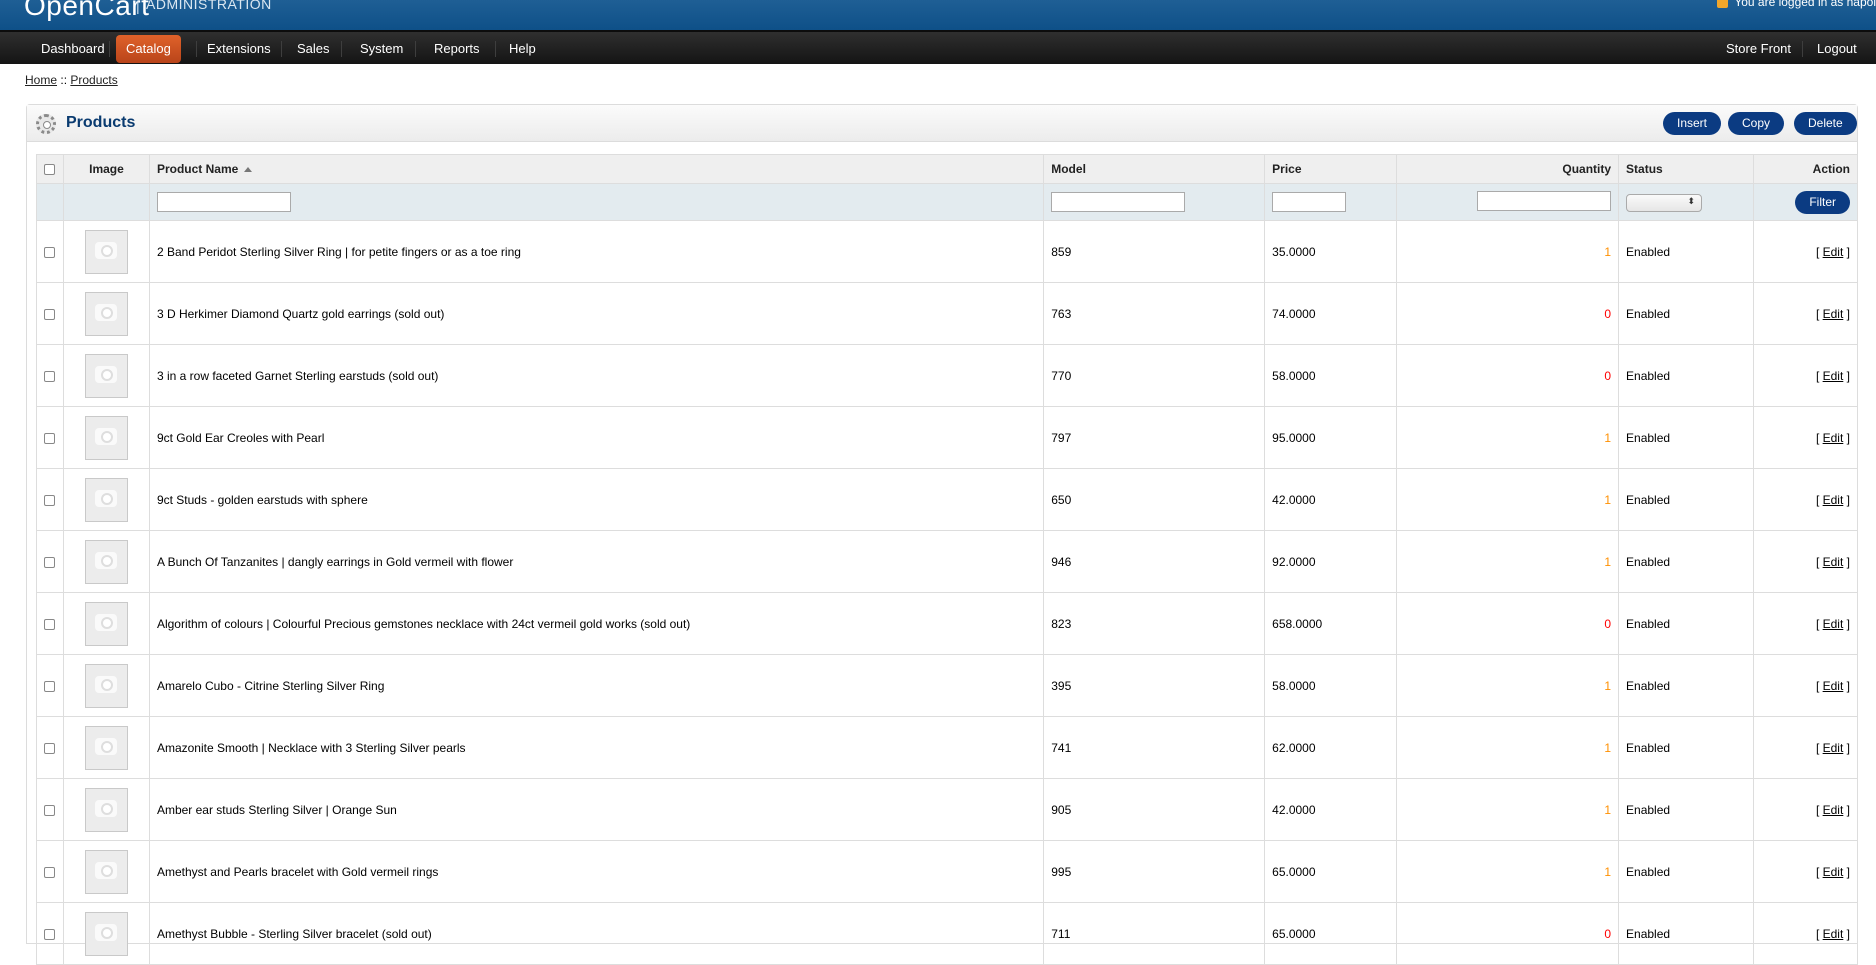 The width and height of the screenshot is (1876, 965). I want to click on product-model: 905, so click(1154, 809).